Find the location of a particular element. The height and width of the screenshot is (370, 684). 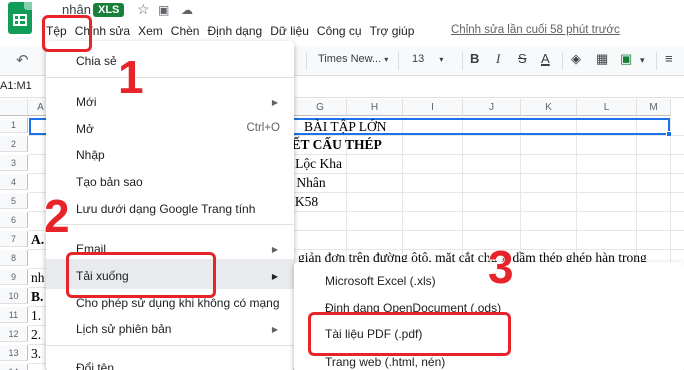

menu-item-open: Mở is located at coordinates (85, 129).